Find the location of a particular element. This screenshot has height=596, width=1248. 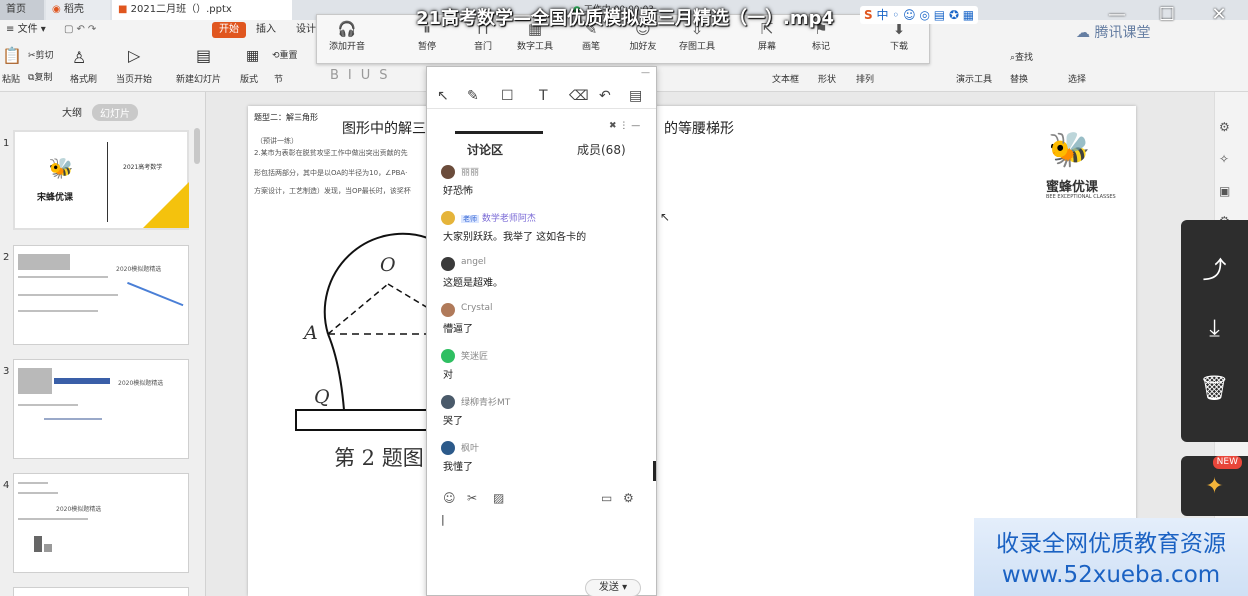

image-icon: ▨ is located at coordinates (498, 498).